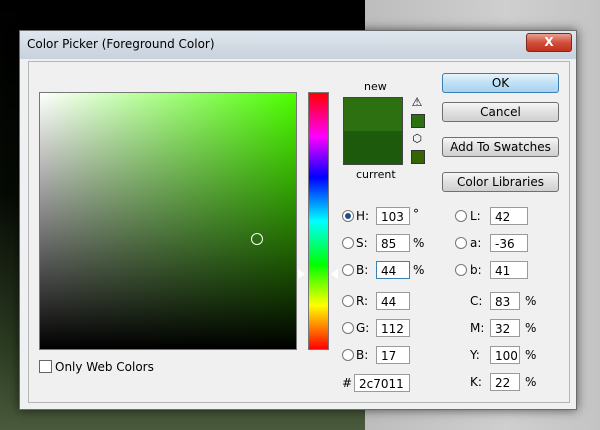  I want to click on g-radio, so click(348, 328).